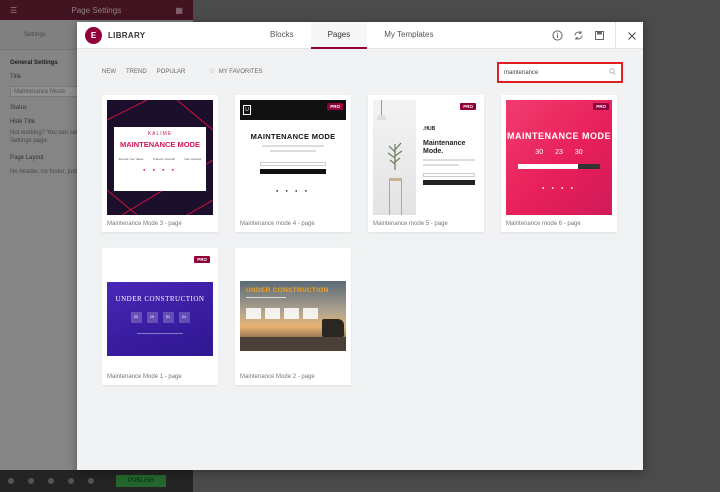  I want to click on thumb-countdown: 30 23 30, so click(559, 152).